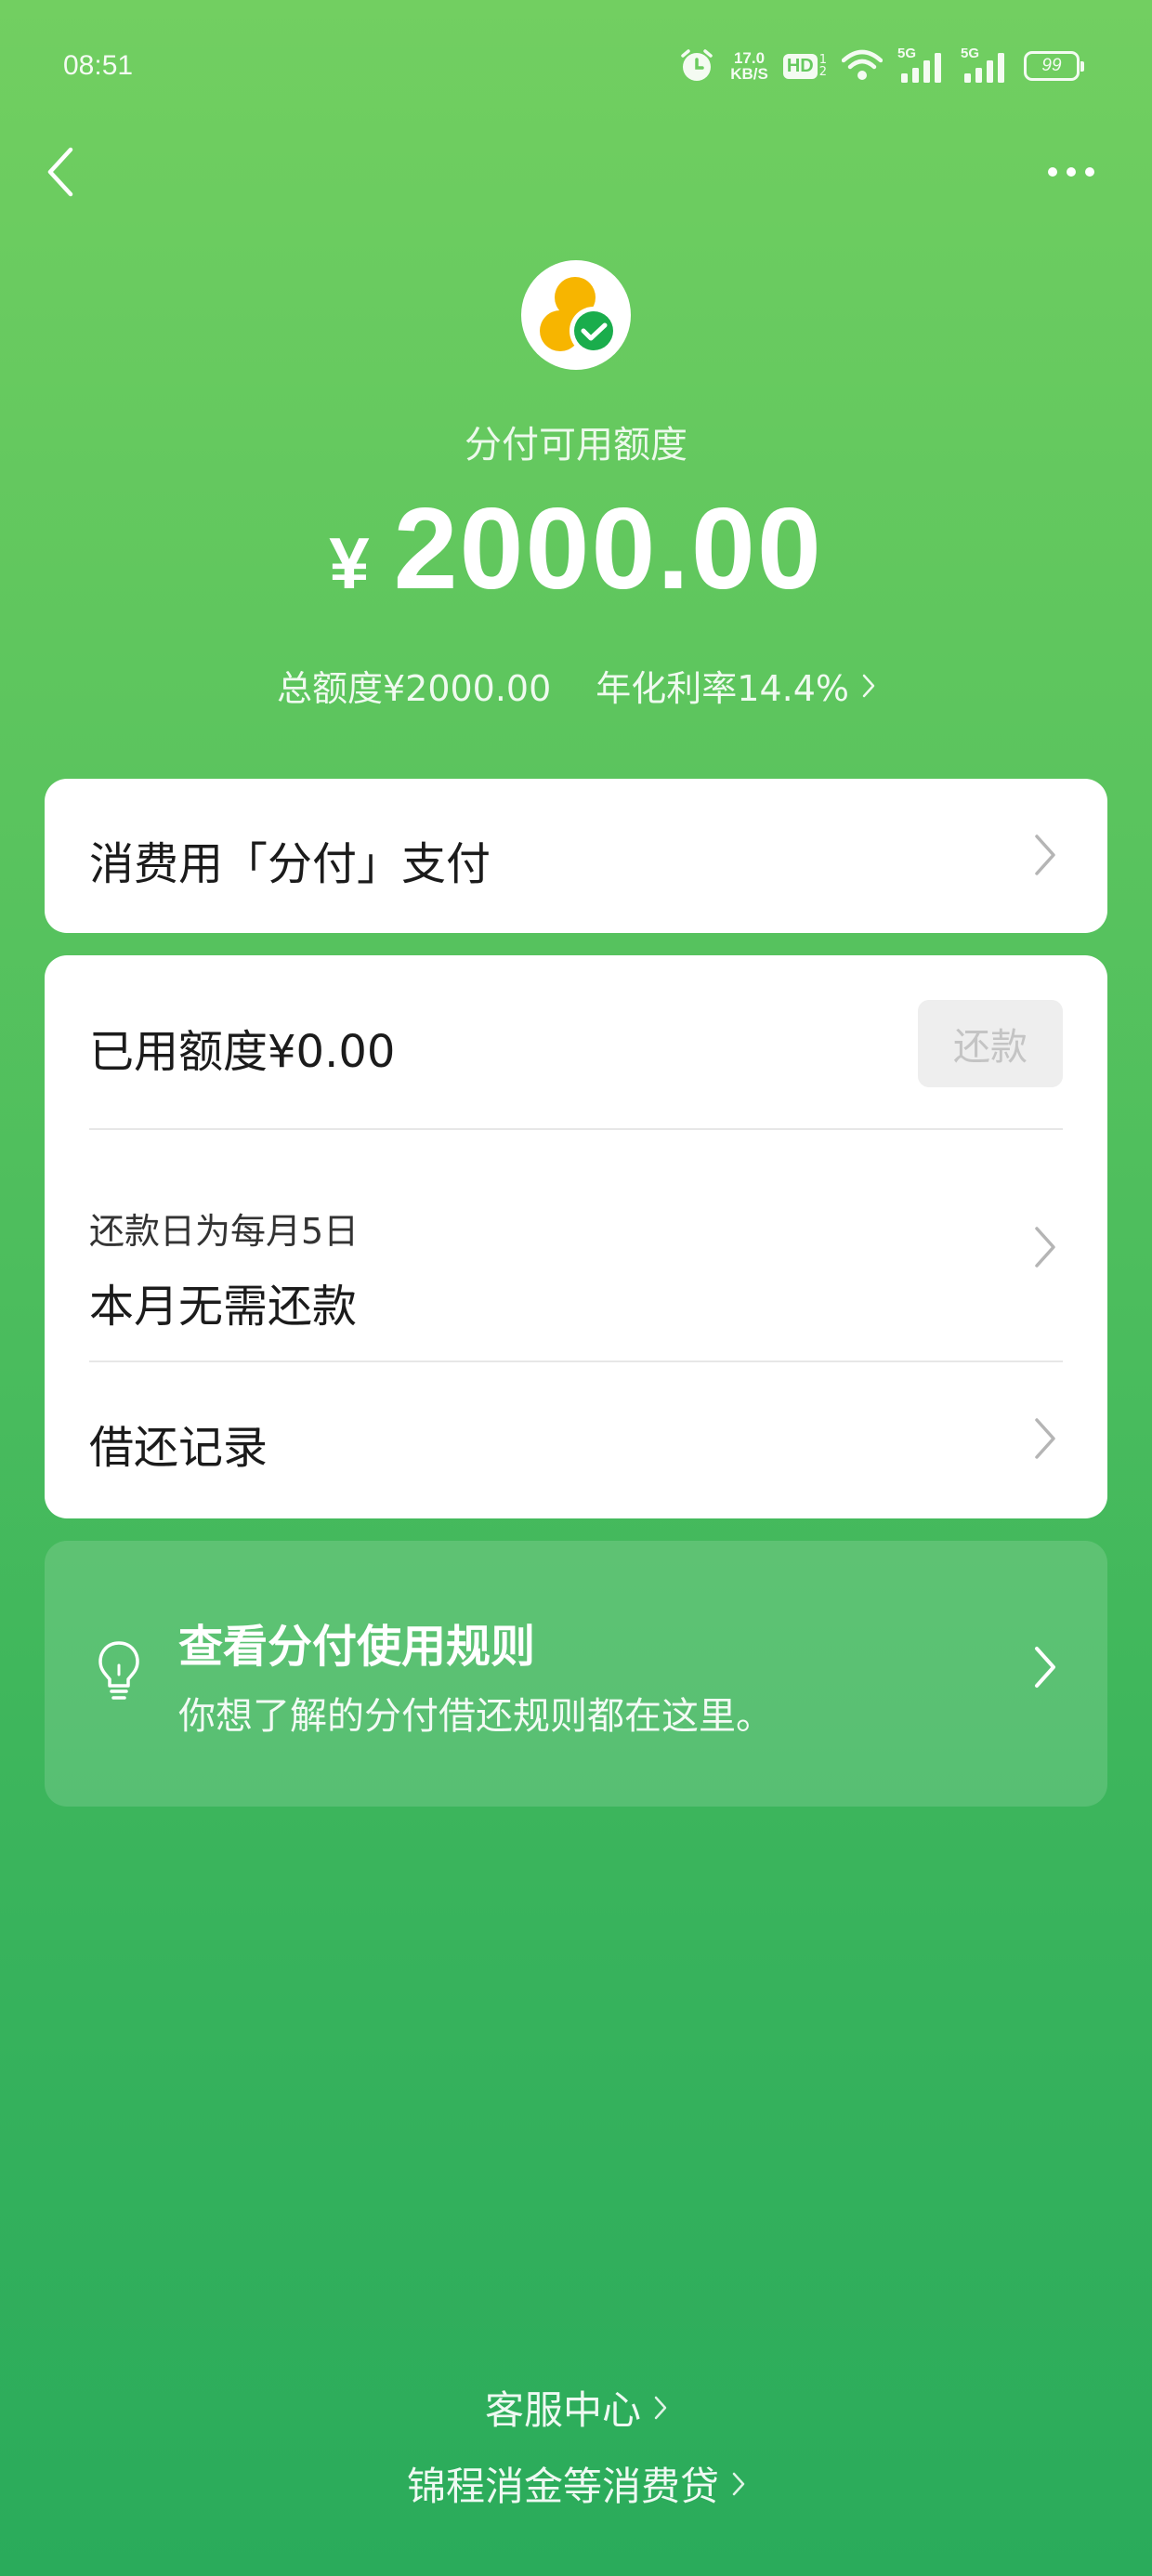  I want to click on battery-level: 99, so click(1051, 65).